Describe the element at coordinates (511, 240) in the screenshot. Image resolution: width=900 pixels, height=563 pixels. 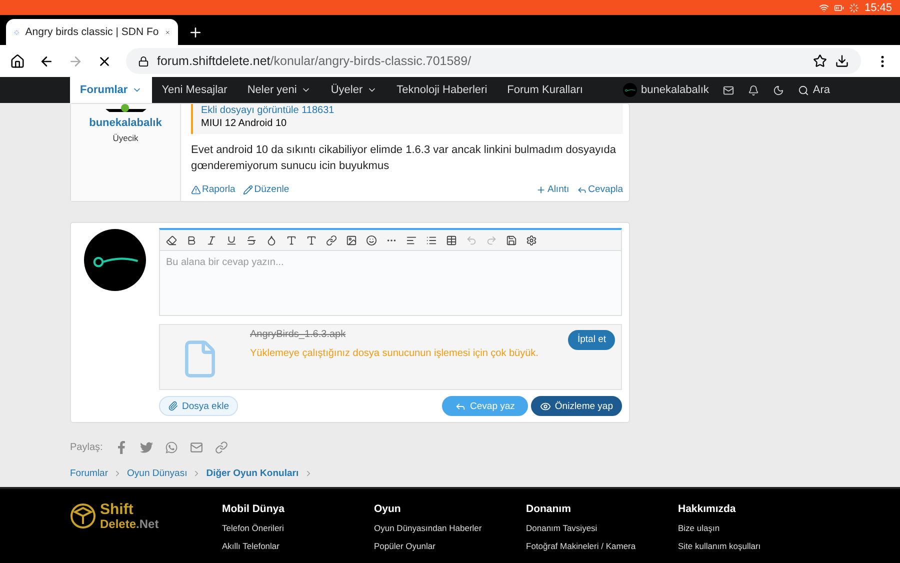
I see `save-icon` at that location.